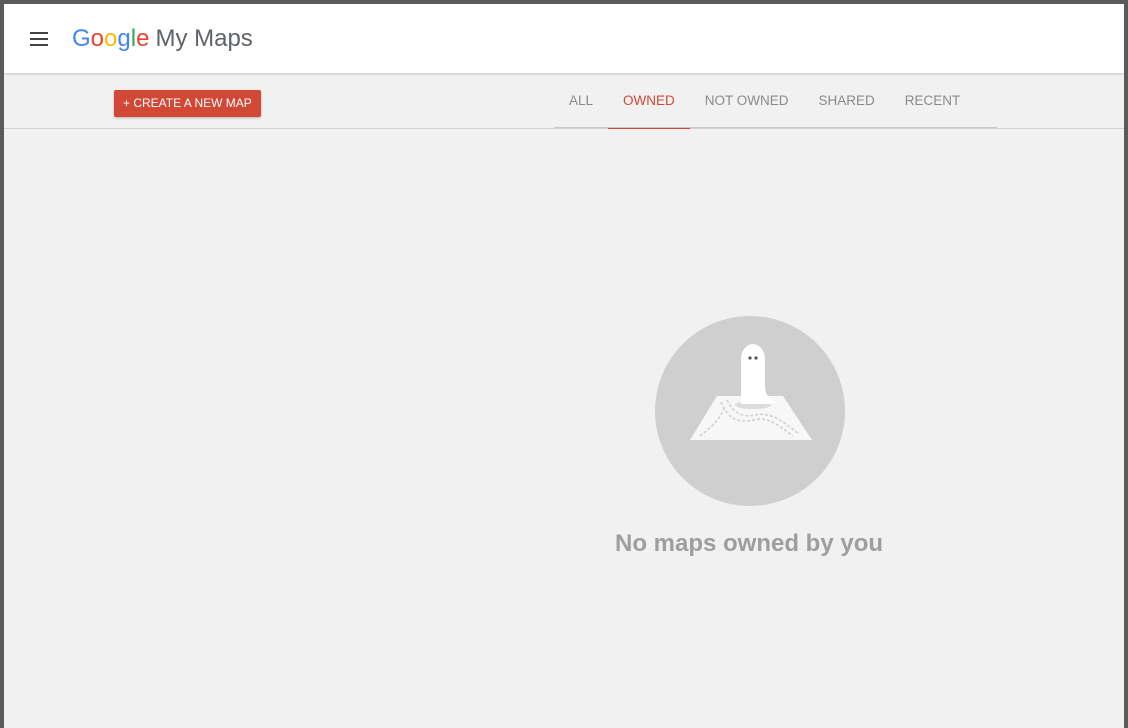 The image size is (1128, 728). Describe the element at coordinates (39, 39) in the screenshot. I see `hamburger-menu-icon` at that location.